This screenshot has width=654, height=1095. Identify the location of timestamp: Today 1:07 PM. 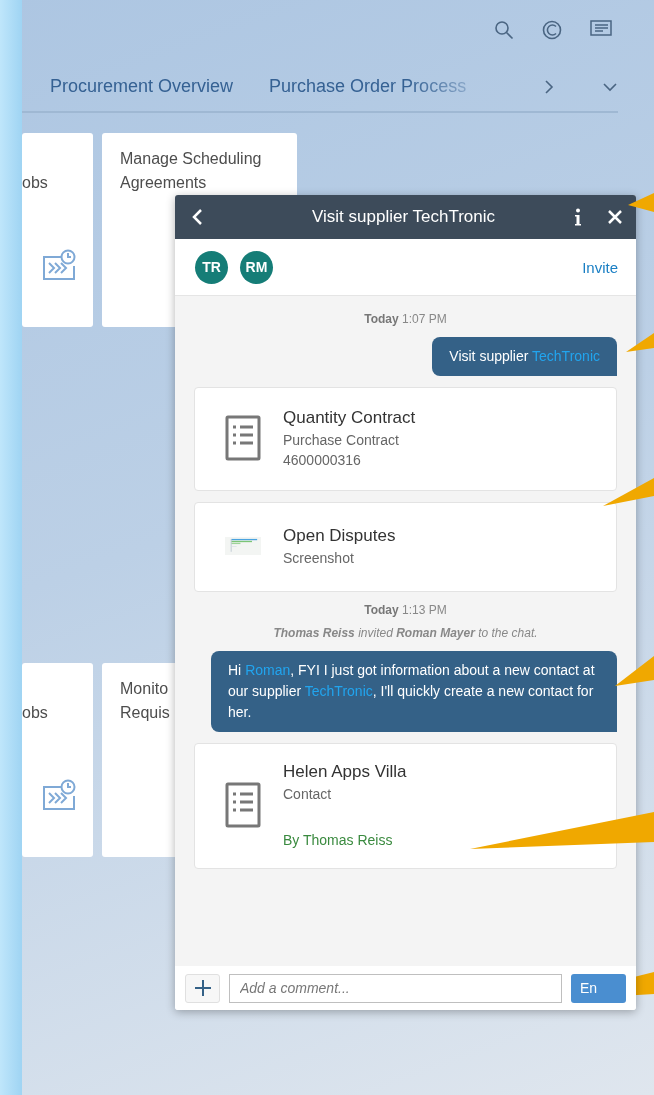
(405, 319).